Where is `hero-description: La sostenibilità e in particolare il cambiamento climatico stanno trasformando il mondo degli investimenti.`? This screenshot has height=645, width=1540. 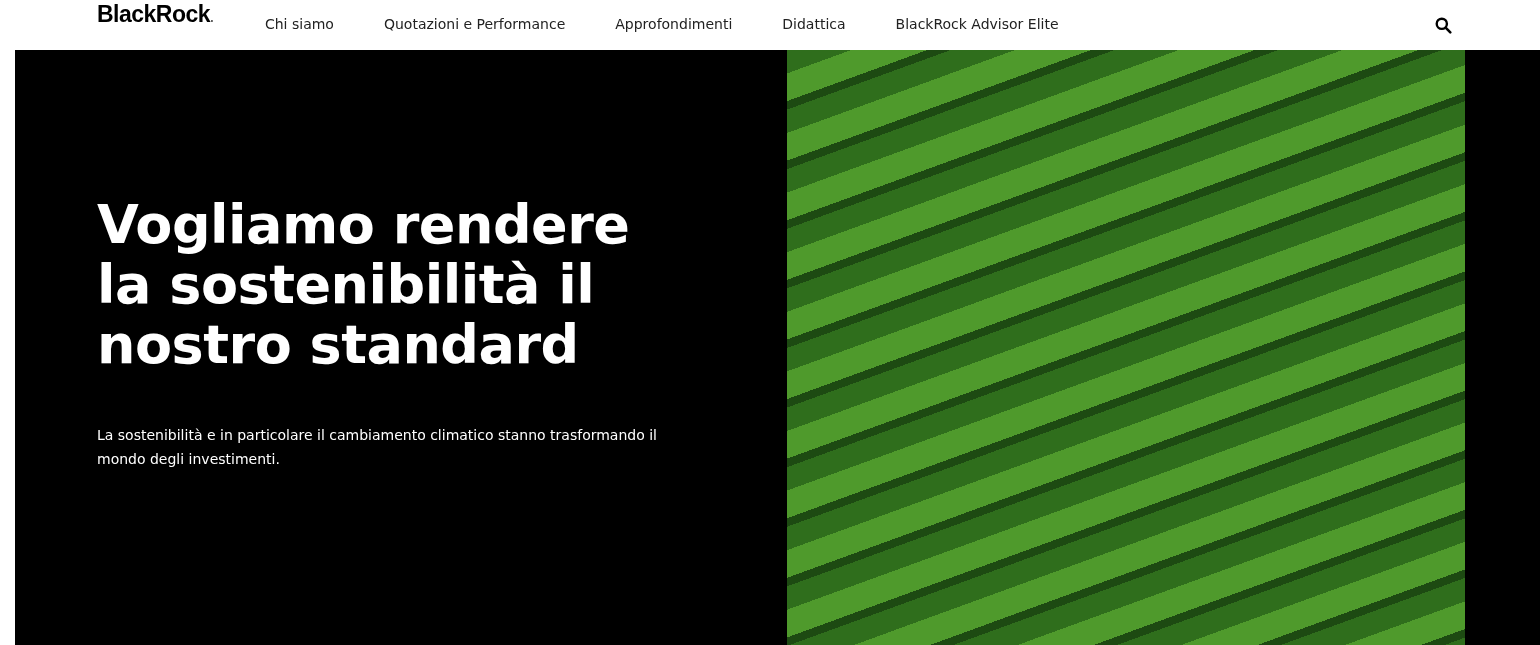 hero-description: La sostenibilità e in particolare il cambiamento climatico stanno trasformando il mondo degli investimenti. is located at coordinates (377, 447).